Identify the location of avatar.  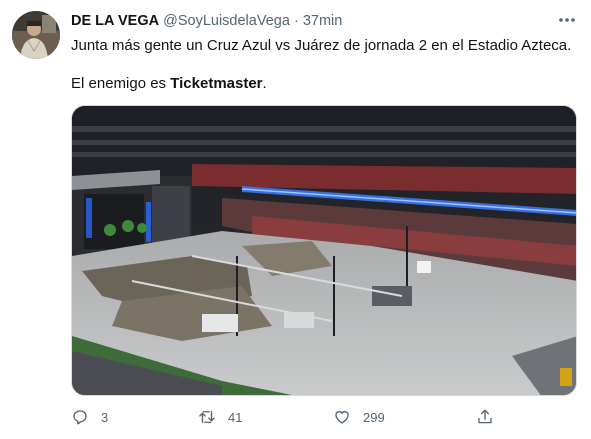
(36, 35).